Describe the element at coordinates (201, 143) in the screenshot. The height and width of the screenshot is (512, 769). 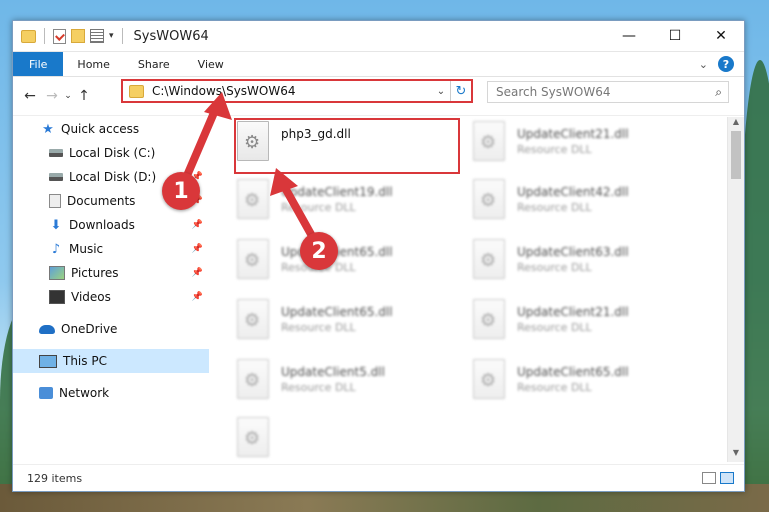
I see `arrow-to-address-bar` at that location.